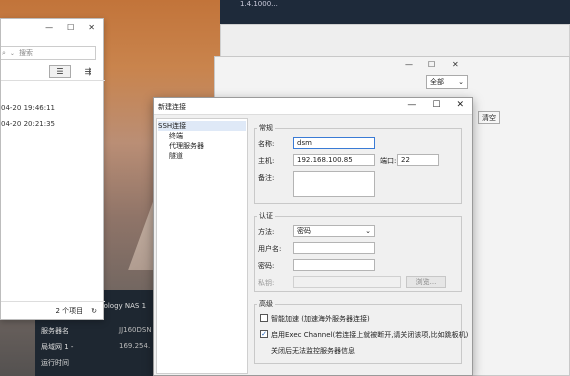 The width and height of the screenshot is (570, 376). Describe the element at coordinates (266, 161) in the screenshot. I see `host-label: 主机:` at that location.